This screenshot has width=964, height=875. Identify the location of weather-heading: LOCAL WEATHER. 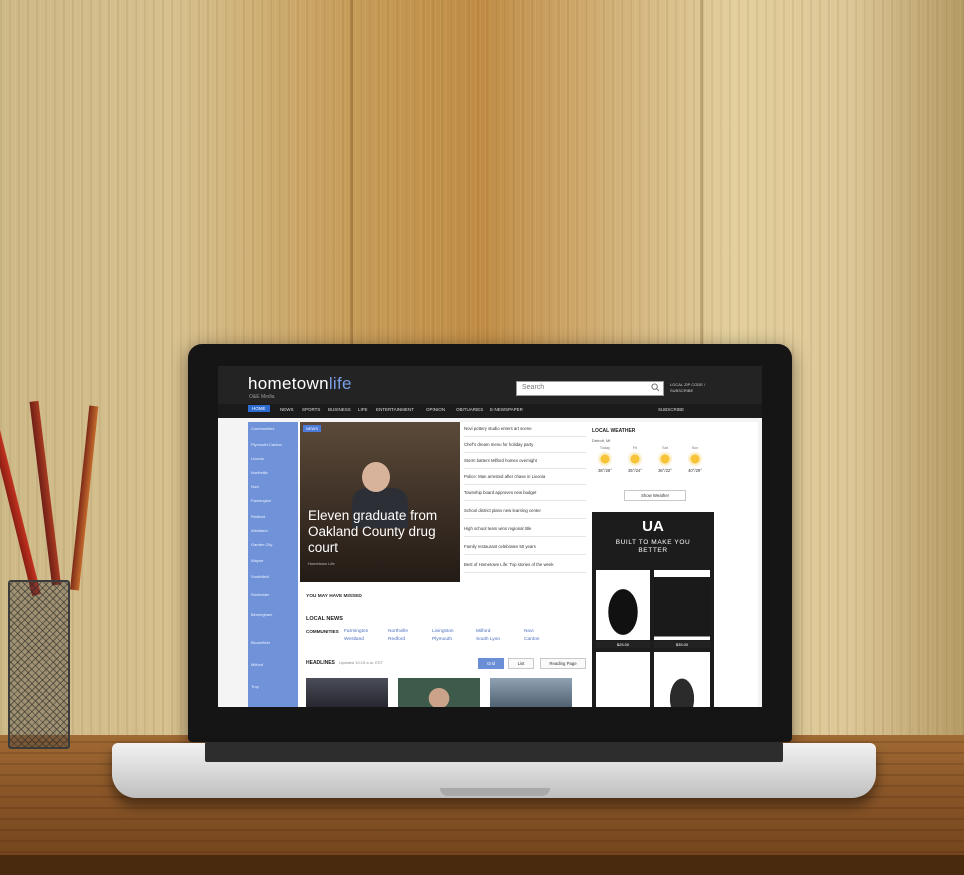
(614, 431).